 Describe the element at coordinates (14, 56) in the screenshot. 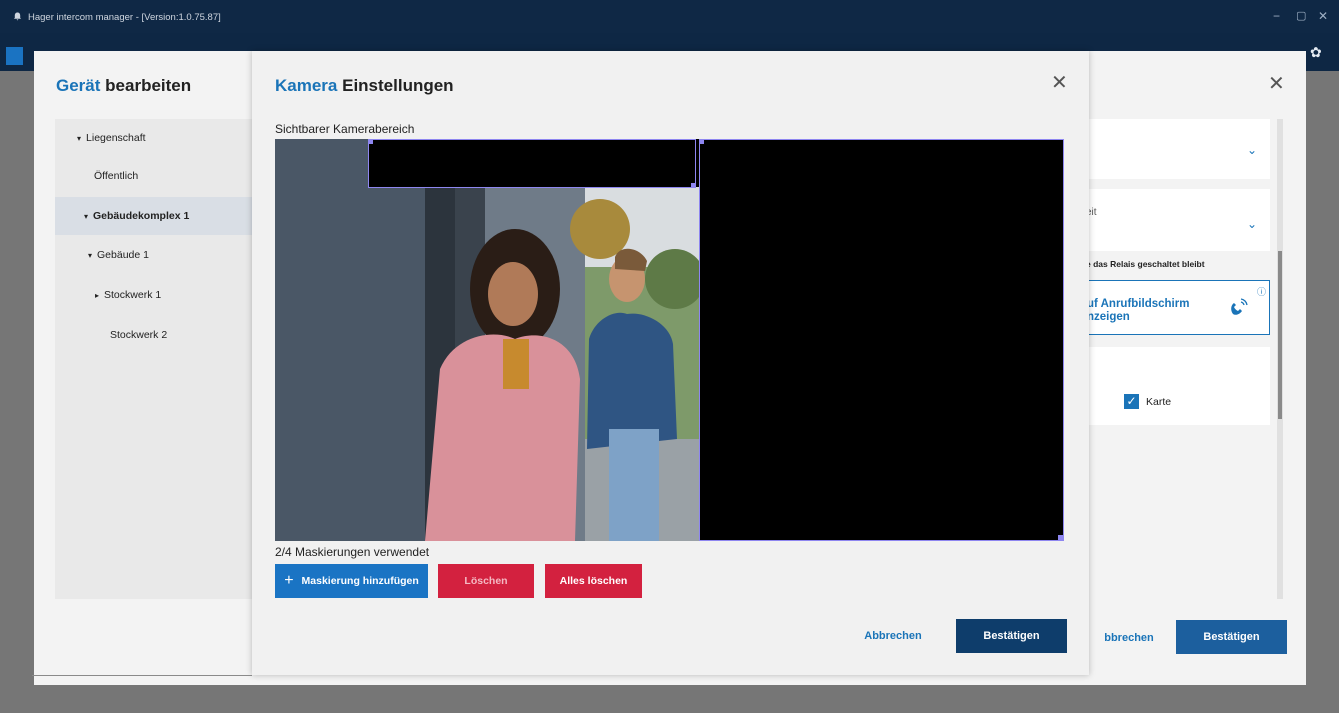

I see `nav-active-indicator` at that location.